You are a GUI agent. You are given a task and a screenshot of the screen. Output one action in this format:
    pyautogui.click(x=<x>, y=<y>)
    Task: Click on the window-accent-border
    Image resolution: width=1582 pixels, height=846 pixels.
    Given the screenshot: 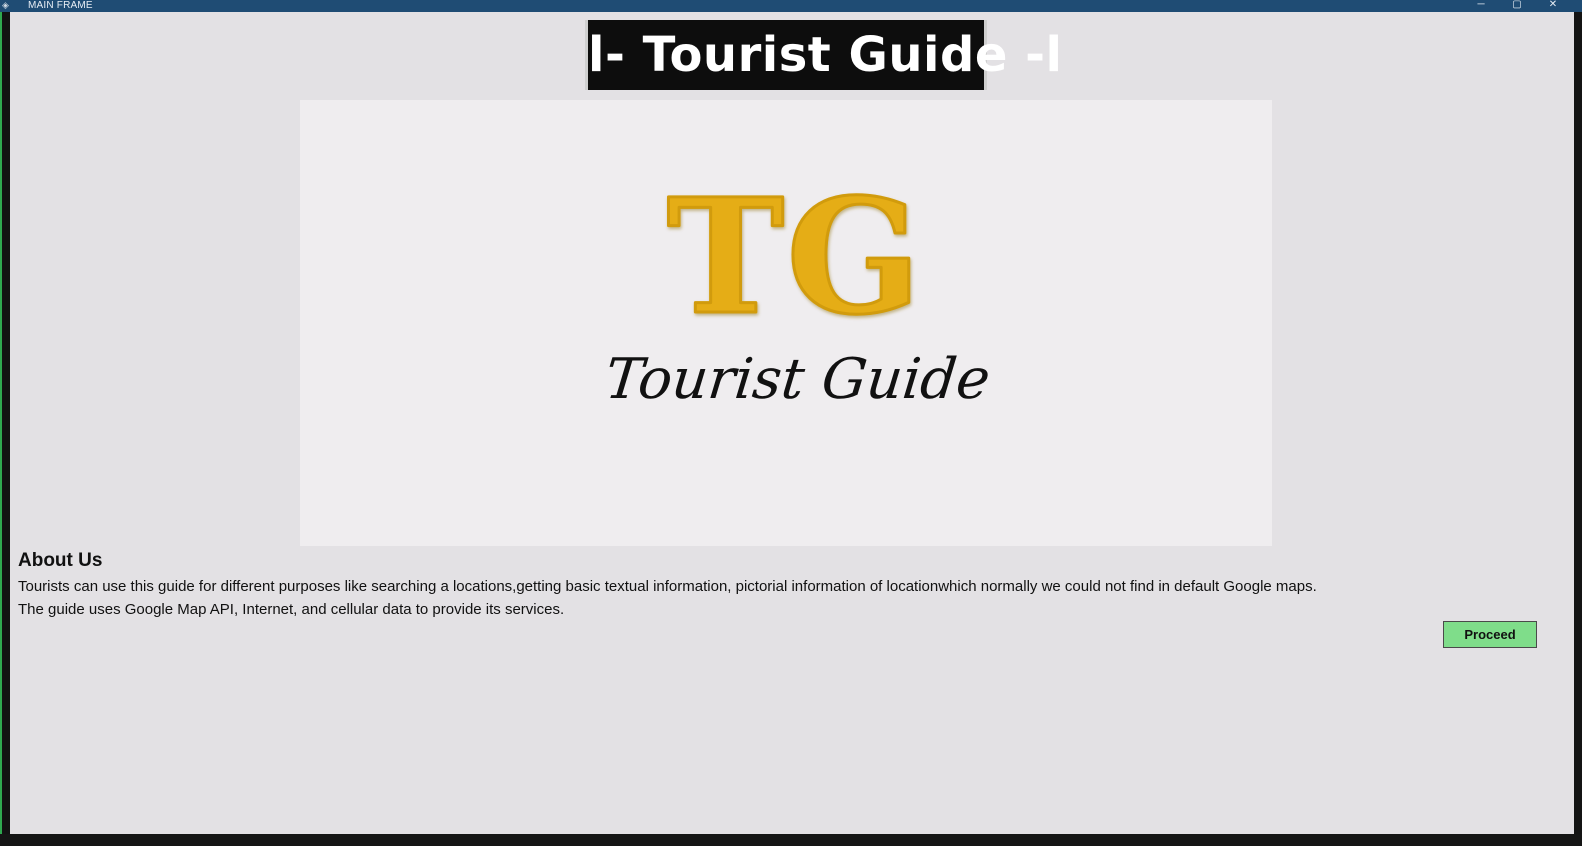 What is the action you would take?
    pyautogui.click(x=1, y=423)
    